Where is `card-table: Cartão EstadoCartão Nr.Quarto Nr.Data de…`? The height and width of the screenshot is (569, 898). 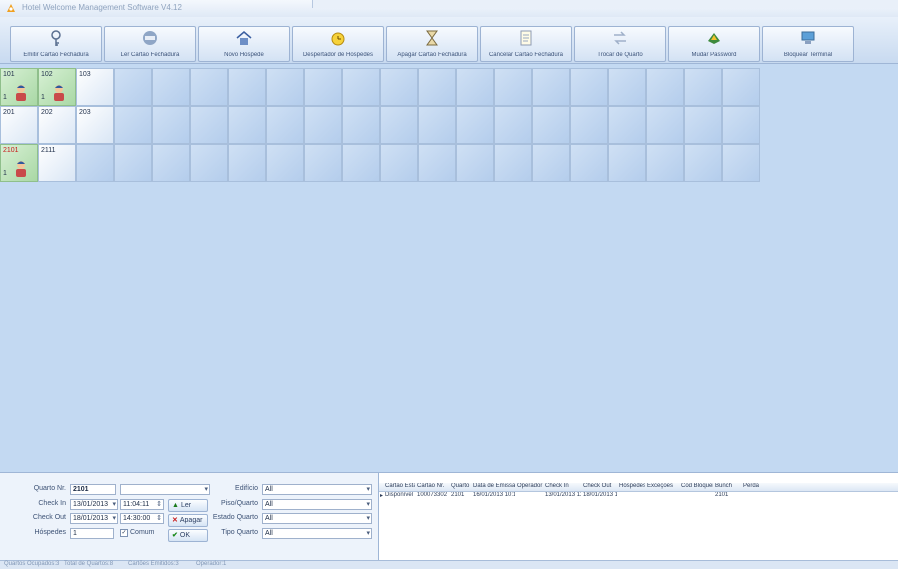 card-table: Cartão EstadoCartão Nr.Quarto Nr.Data de… is located at coordinates (638, 517).